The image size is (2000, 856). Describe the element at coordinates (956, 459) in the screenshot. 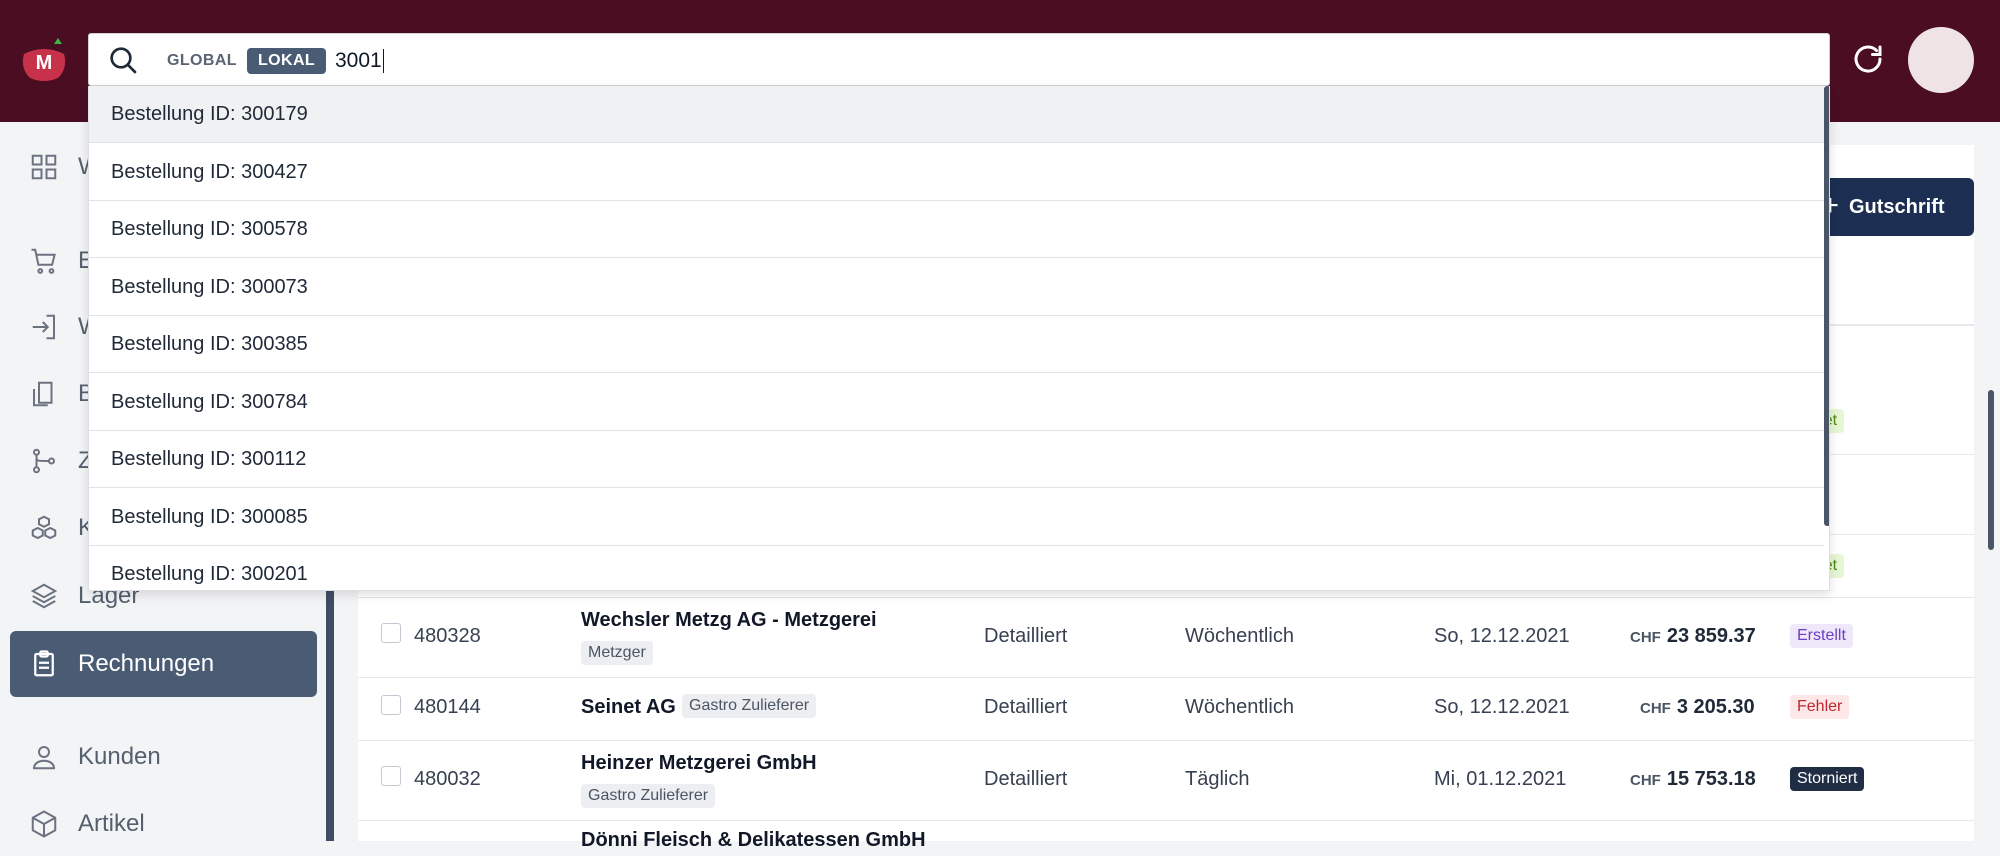

I see `search-result-item: Bestellung ID: 300112` at that location.